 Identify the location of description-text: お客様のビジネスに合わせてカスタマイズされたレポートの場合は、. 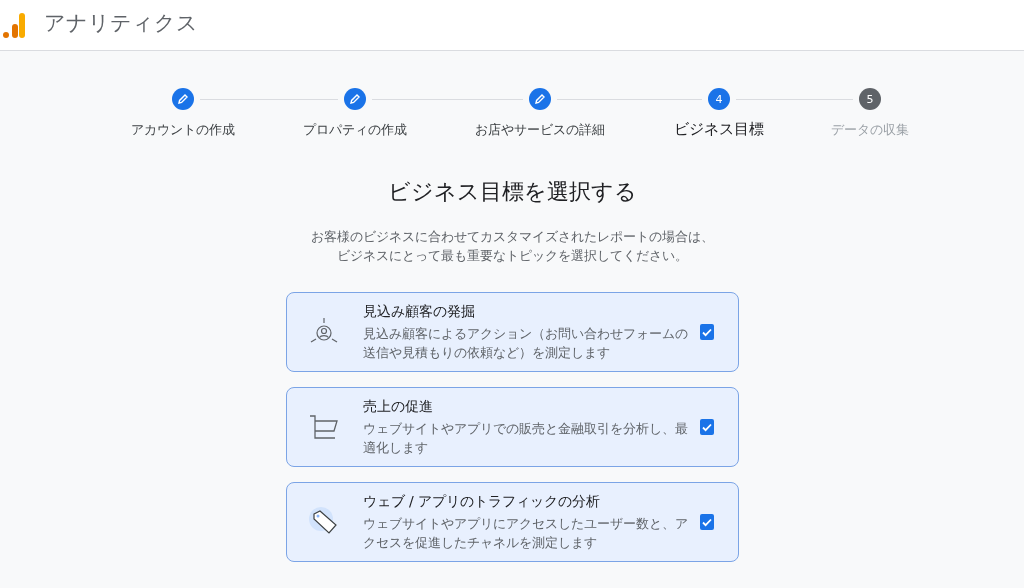
(512, 237).